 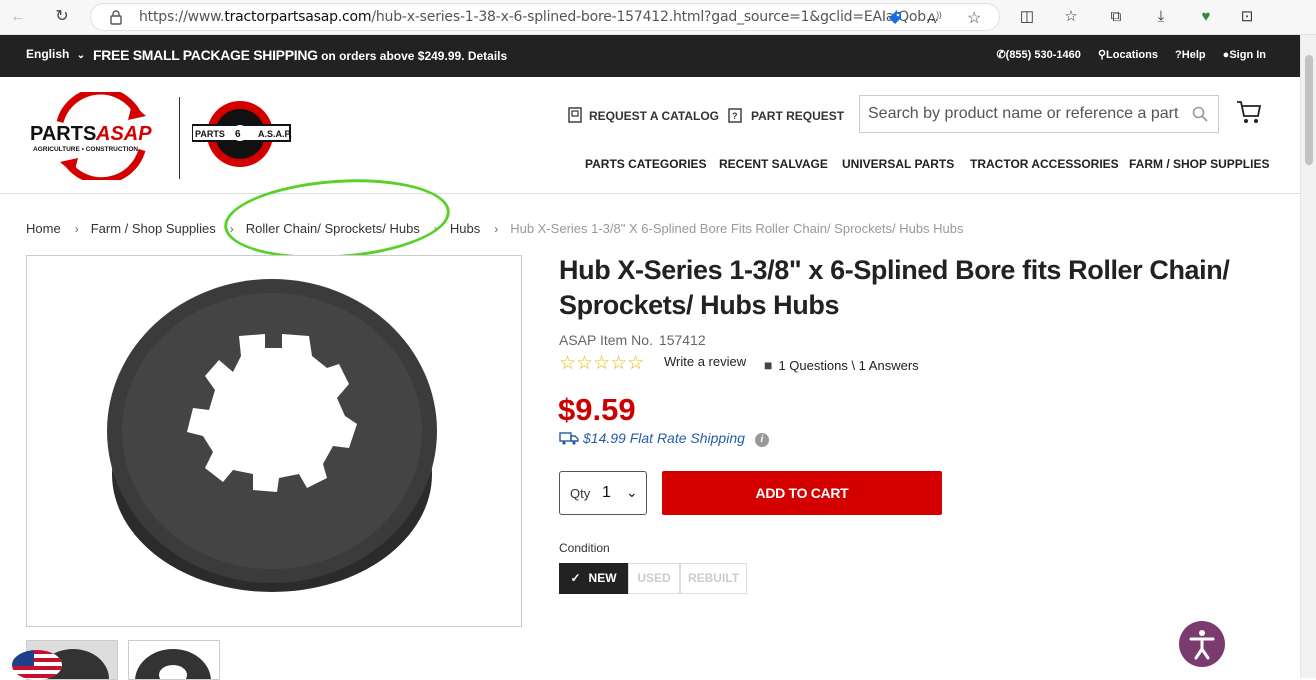 I want to click on chat-icon: ■, so click(x=768, y=365).